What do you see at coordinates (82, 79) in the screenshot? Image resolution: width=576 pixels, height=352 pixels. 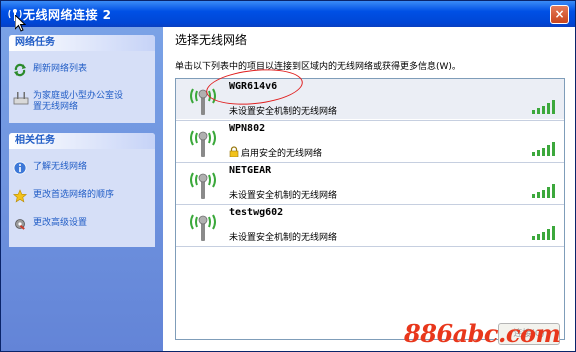 I see `network-tasks-panel: 网络任务 刷新网络列表 为家庭或小型办公室设 置无线网络` at bounding box center [82, 79].